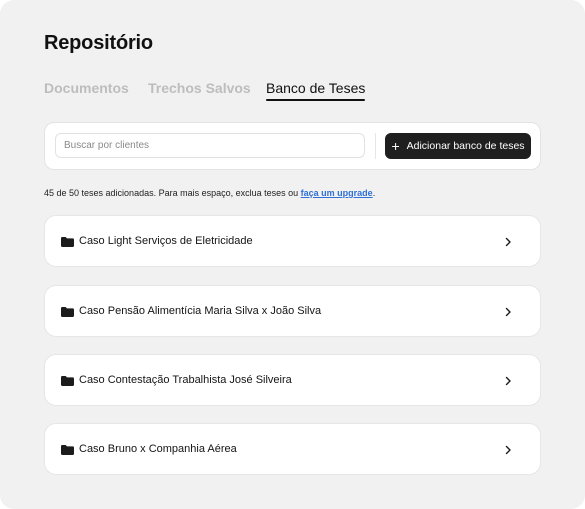 The width and height of the screenshot is (585, 509). What do you see at coordinates (86, 88) in the screenshot?
I see `tab-documentos: Documentos` at bounding box center [86, 88].